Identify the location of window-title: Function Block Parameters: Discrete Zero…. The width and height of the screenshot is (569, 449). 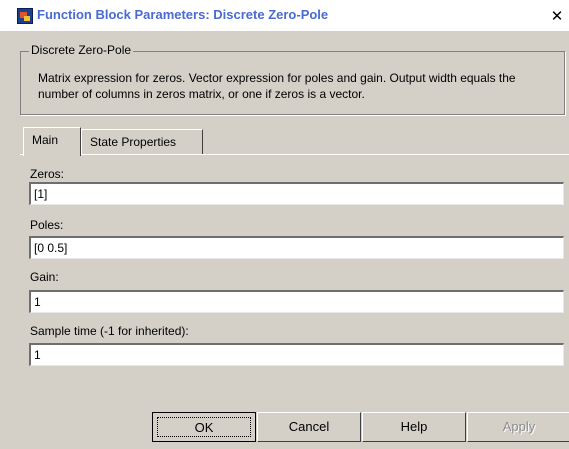
(183, 14).